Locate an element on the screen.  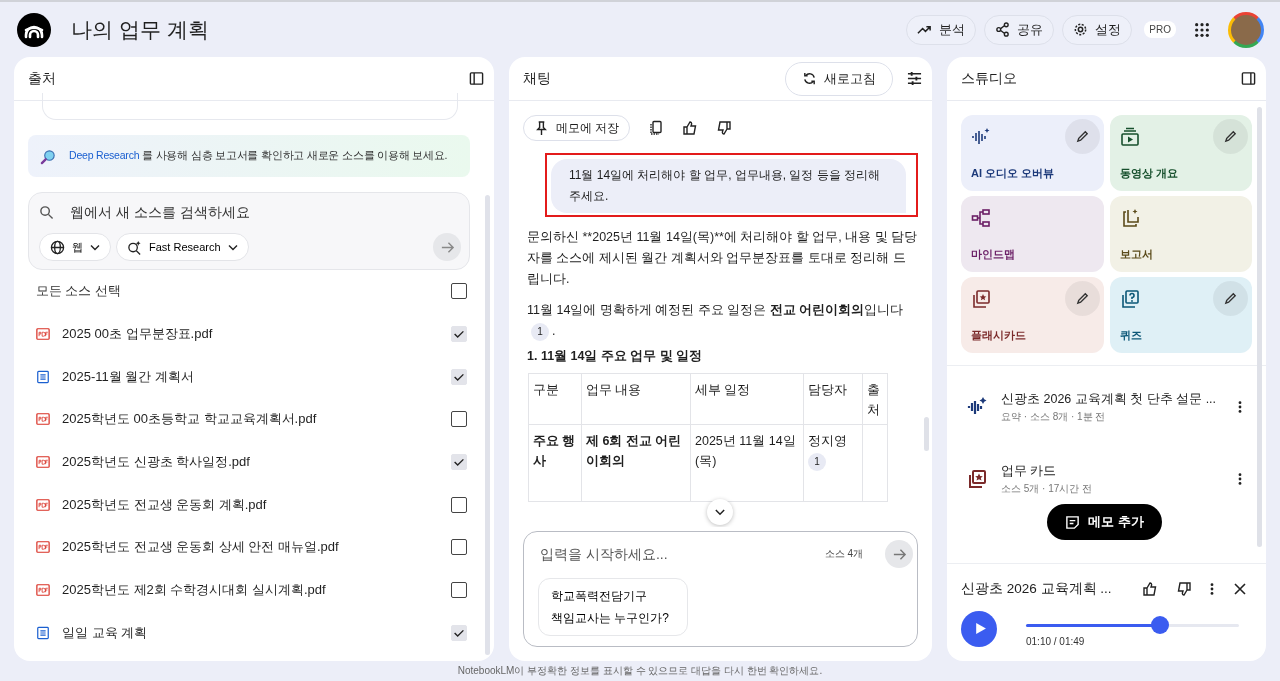
search-field: 웹에서 새 소스를 검색하세요 is located at coordinates (264, 212).